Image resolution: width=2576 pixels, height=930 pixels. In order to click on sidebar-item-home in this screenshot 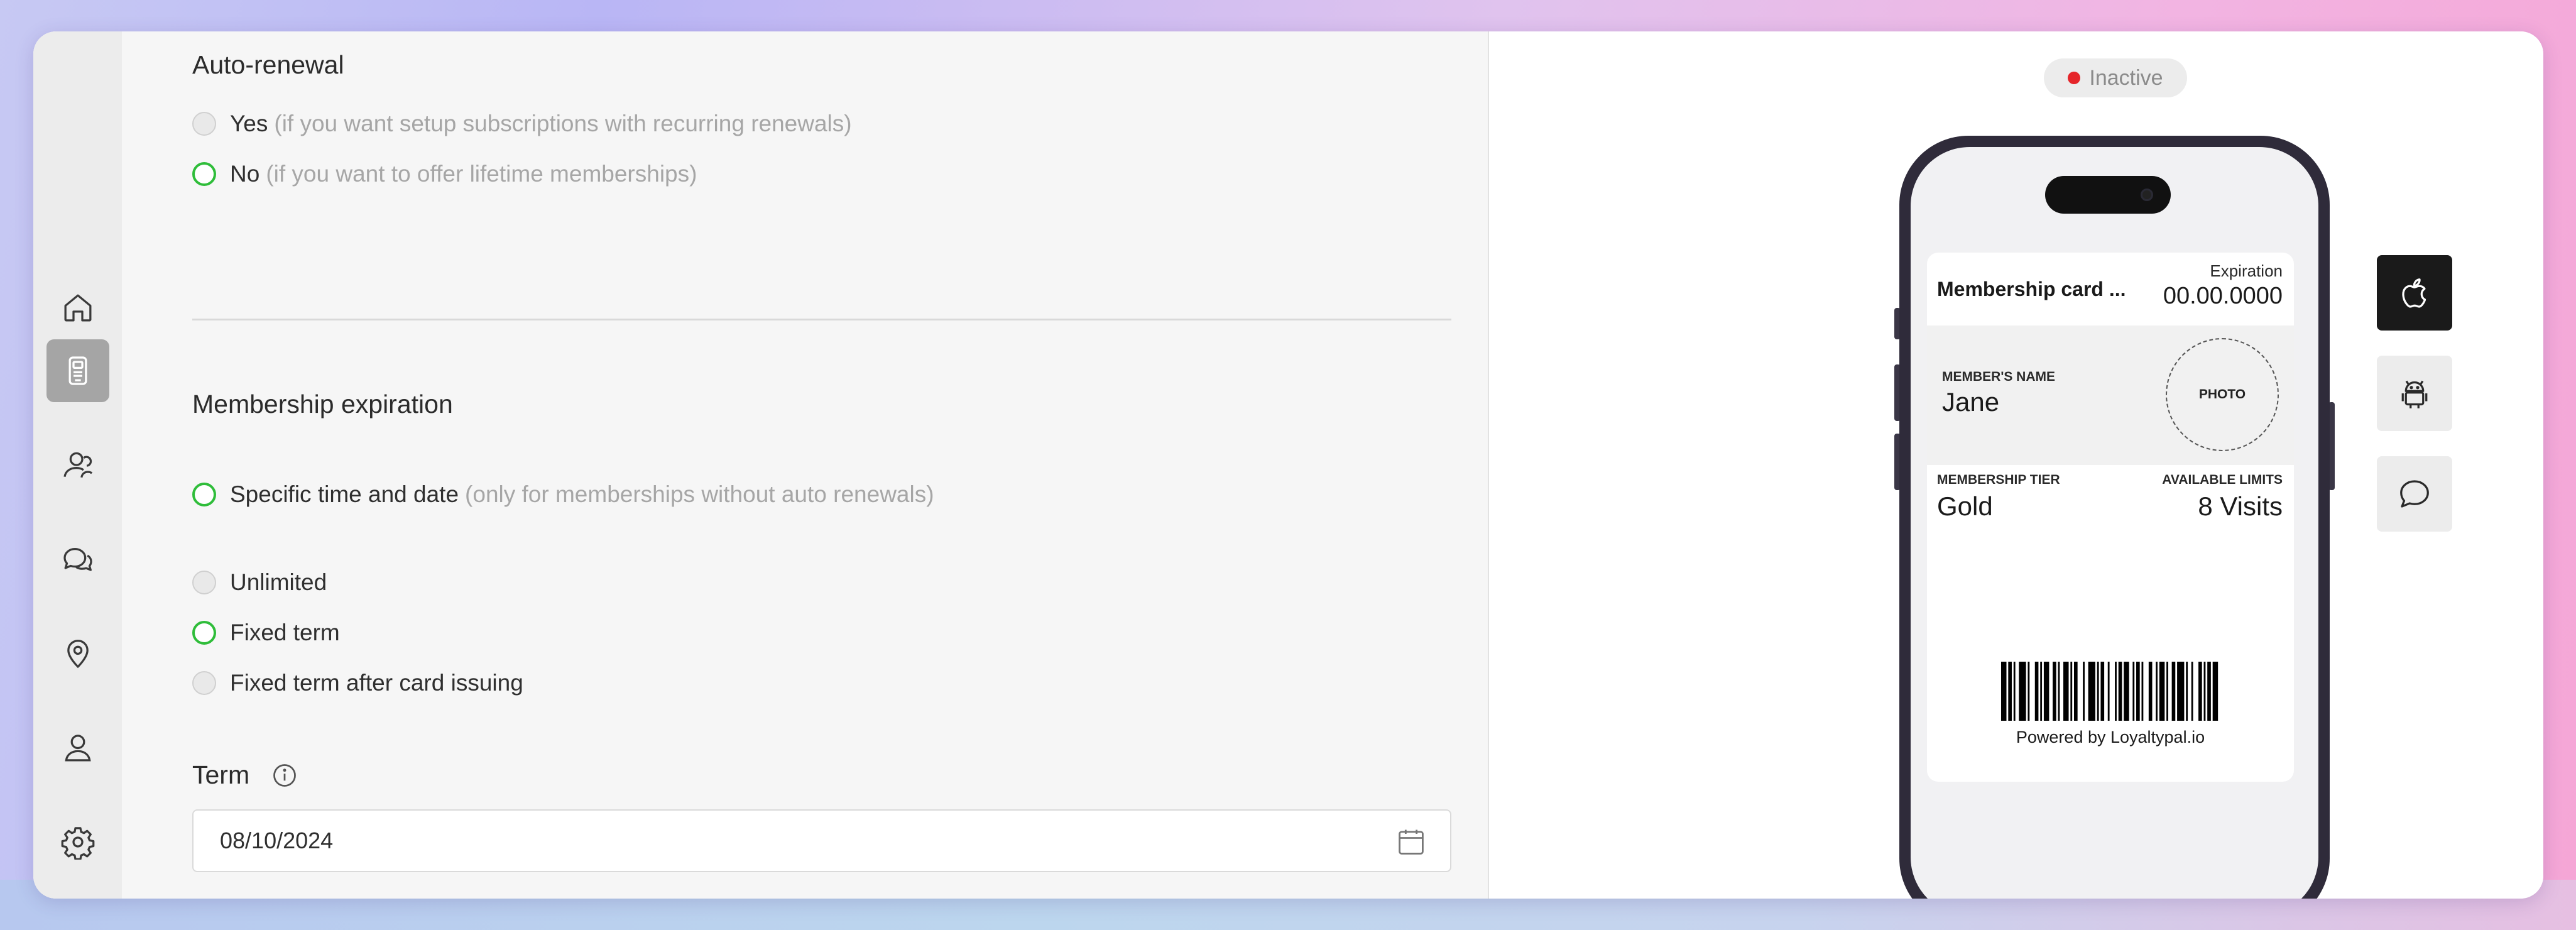, I will do `click(77, 307)`.